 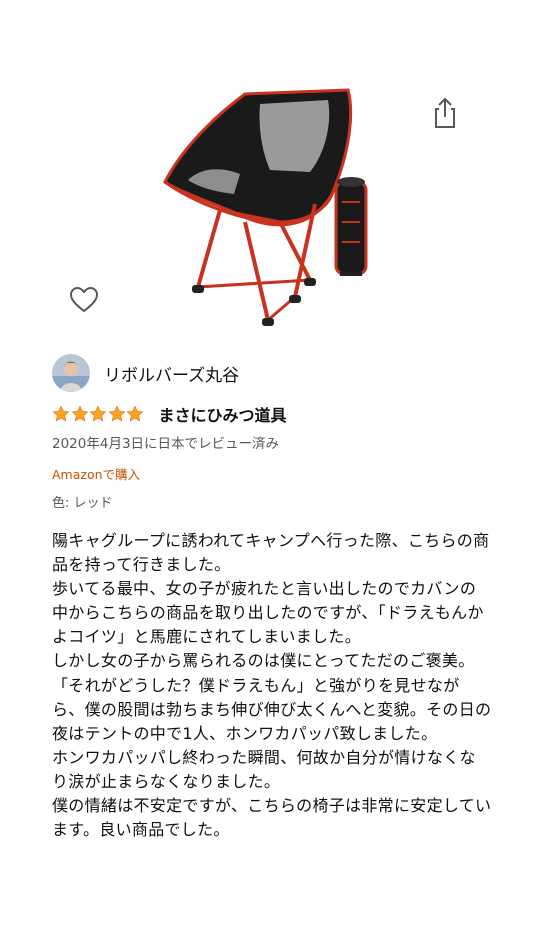 I want to click on review-paragraph: 陽キャグループに誘われてキャンプへ行った際、こちらの商品を持って行きました。, so click(x=271, y=553).